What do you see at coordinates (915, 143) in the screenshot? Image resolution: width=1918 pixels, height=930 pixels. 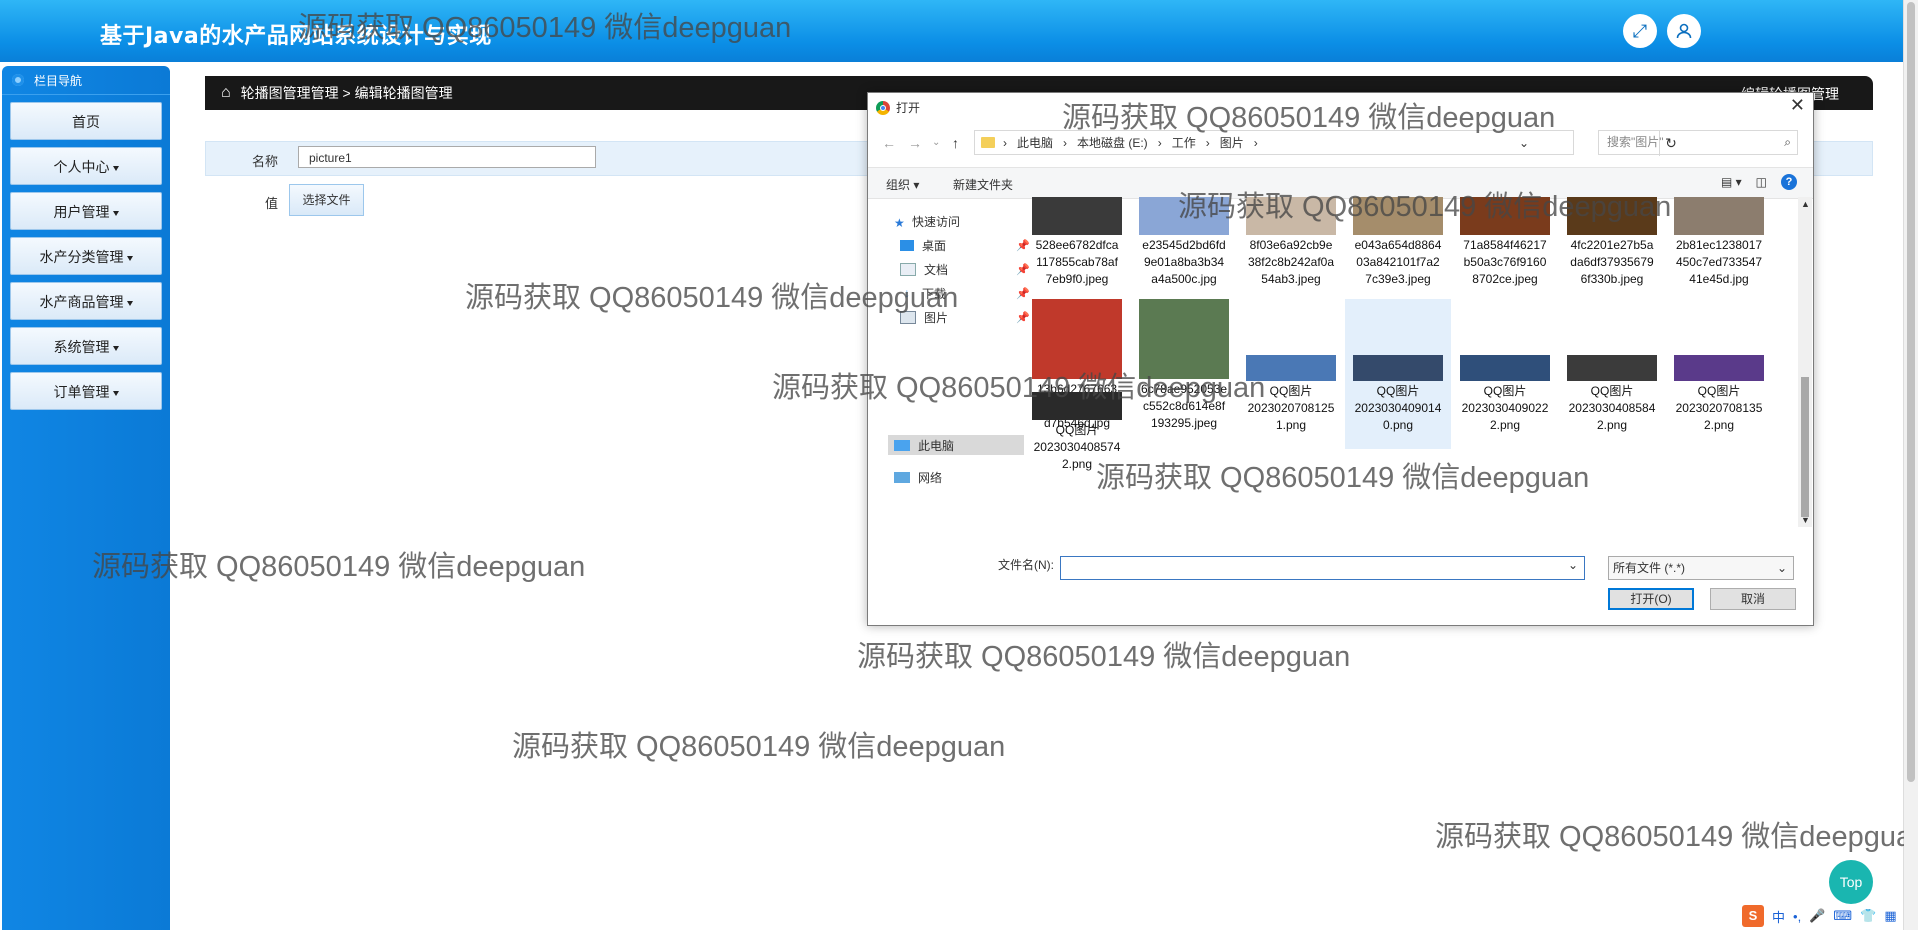 I see `forward-arrow-icon: →` at bounding box center [915, 143].